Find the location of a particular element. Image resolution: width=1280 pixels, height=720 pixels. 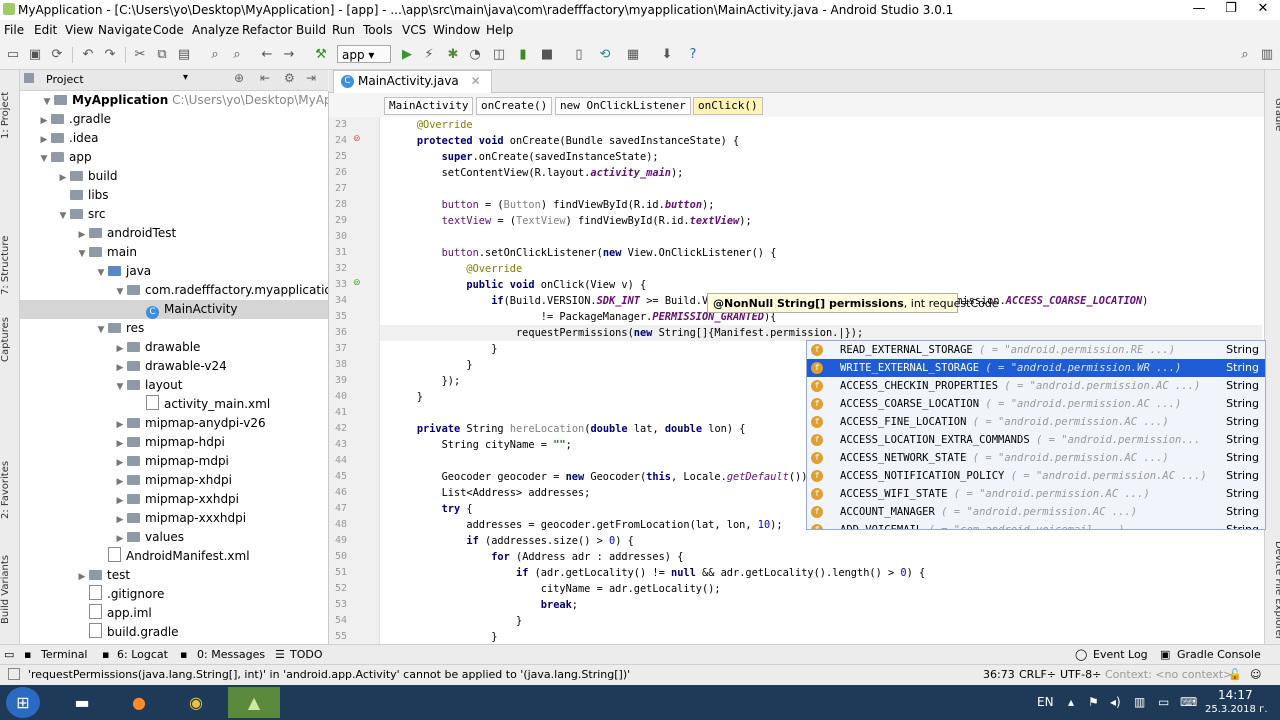

tree-item-androidtest: ▶ androidTest is located at coordinates (98, 233).